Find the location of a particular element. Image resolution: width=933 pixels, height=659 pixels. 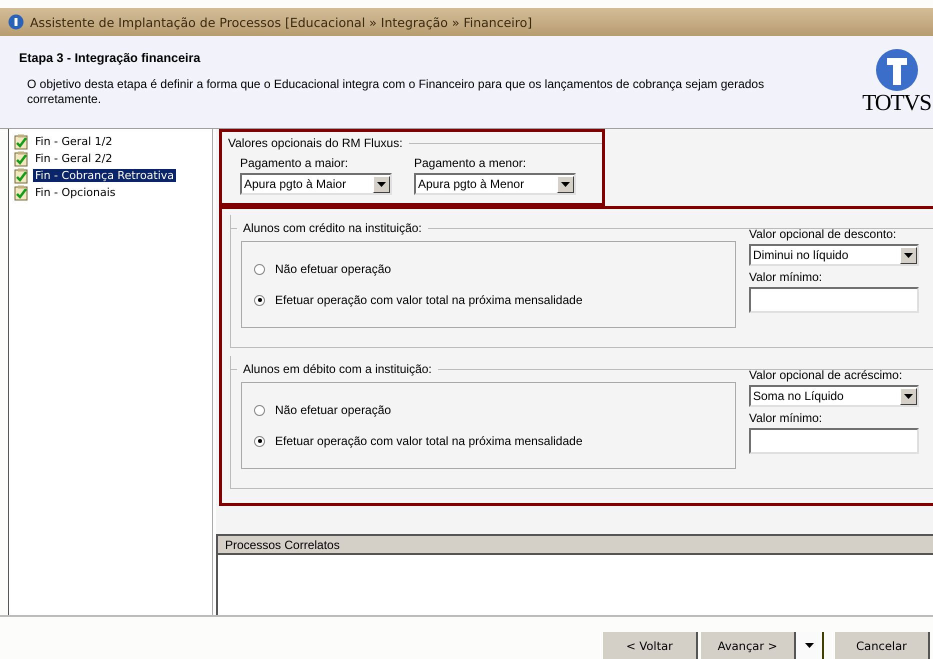

window-title: Assistente de Implantação de Processos [Educacional » Integração » Financeiro] is located at coordinates (281, 22).